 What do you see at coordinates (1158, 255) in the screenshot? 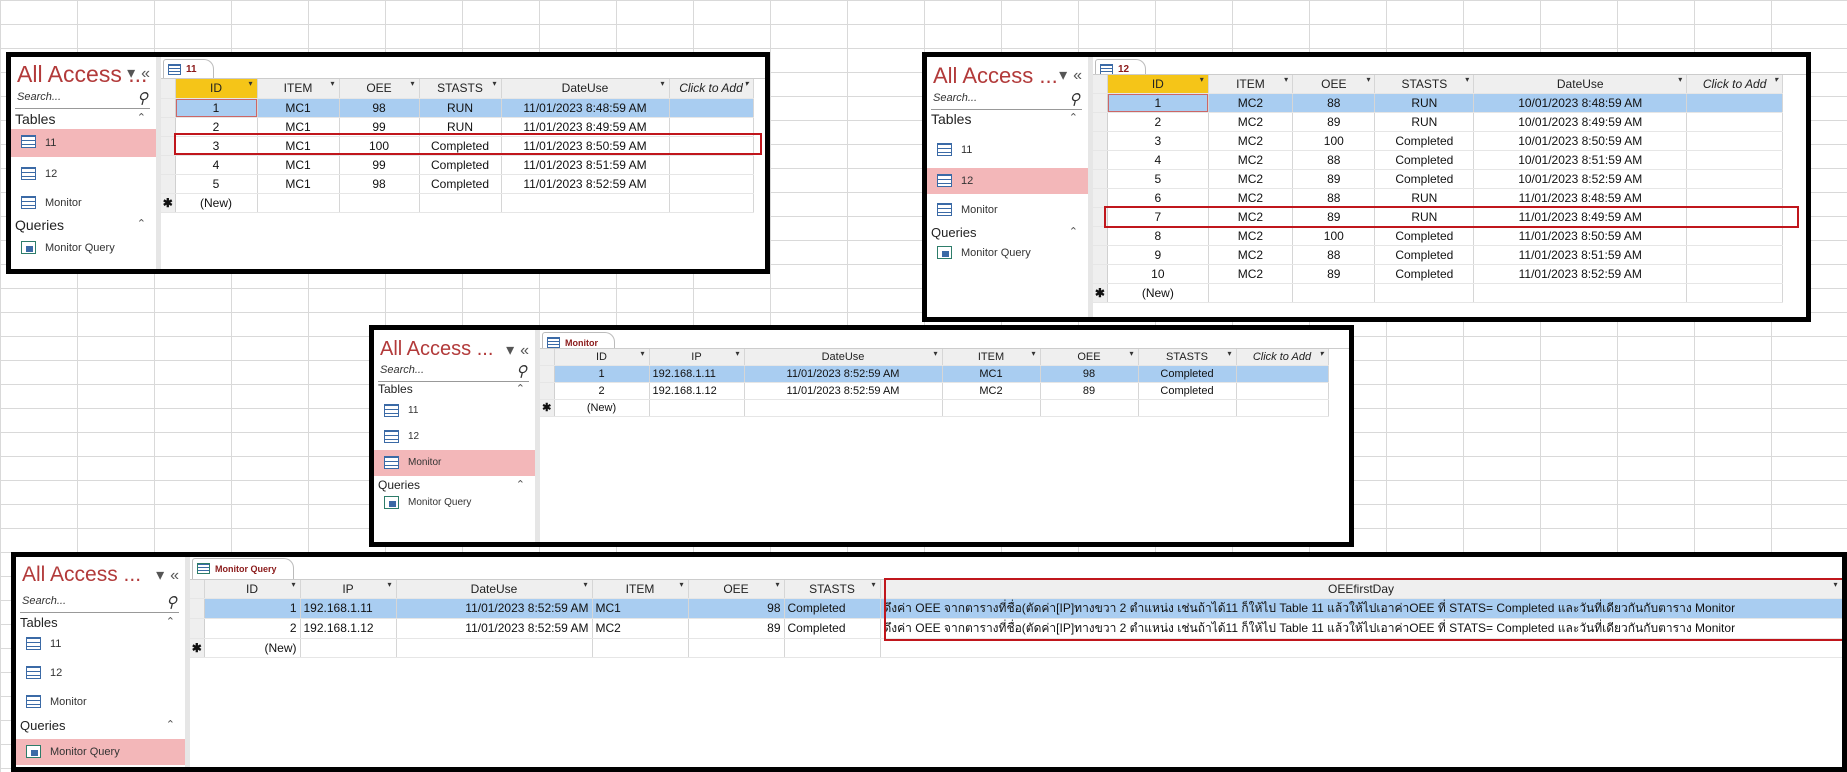
I see `cell-id: 9` at bounding box center [1158, 255].